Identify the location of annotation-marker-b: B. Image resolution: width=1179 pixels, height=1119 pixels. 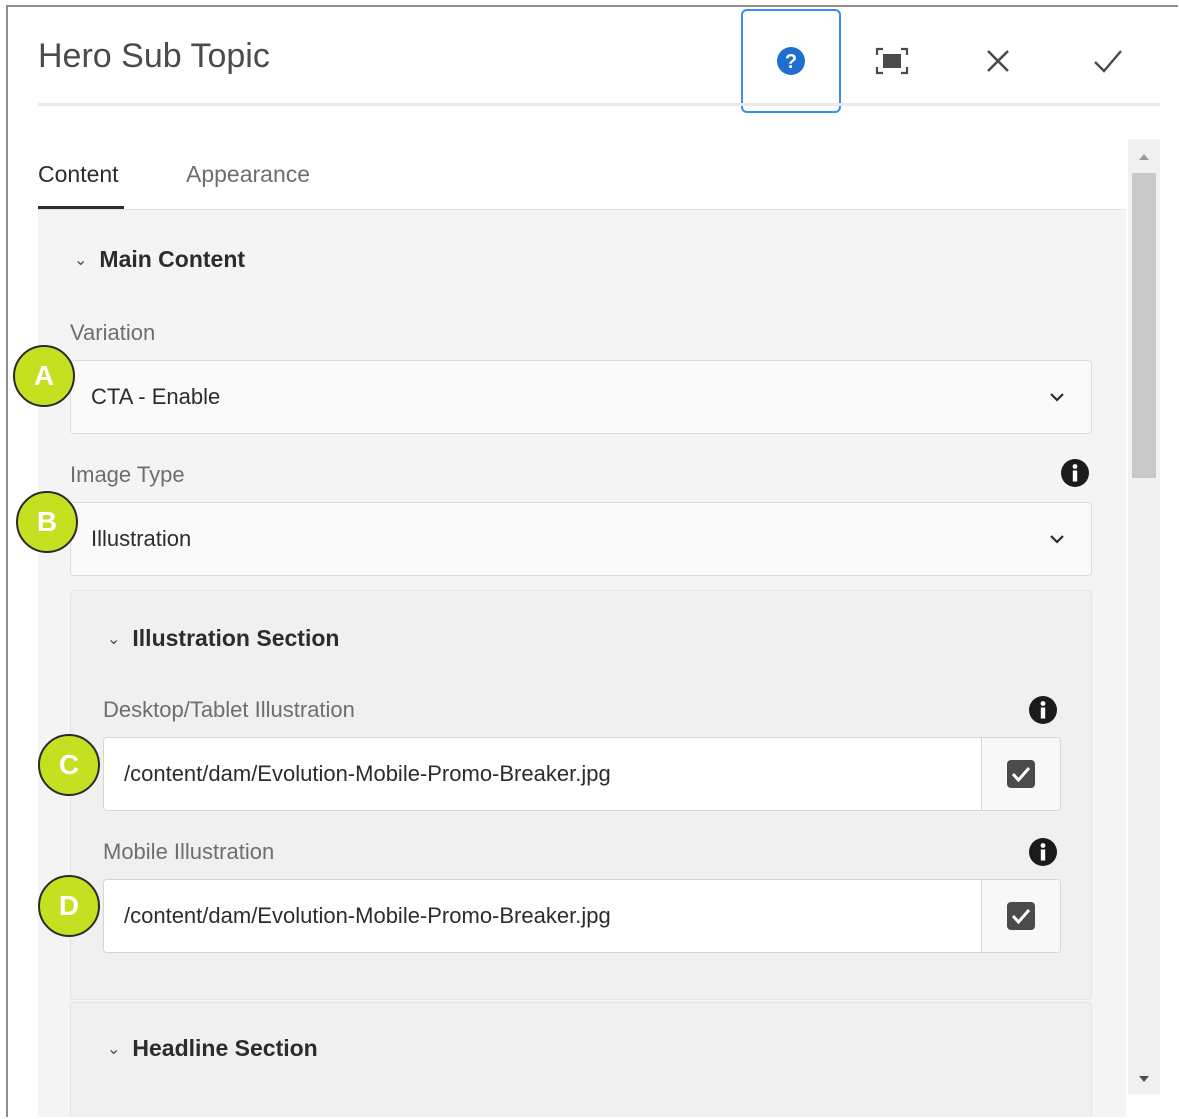
(47, 522).